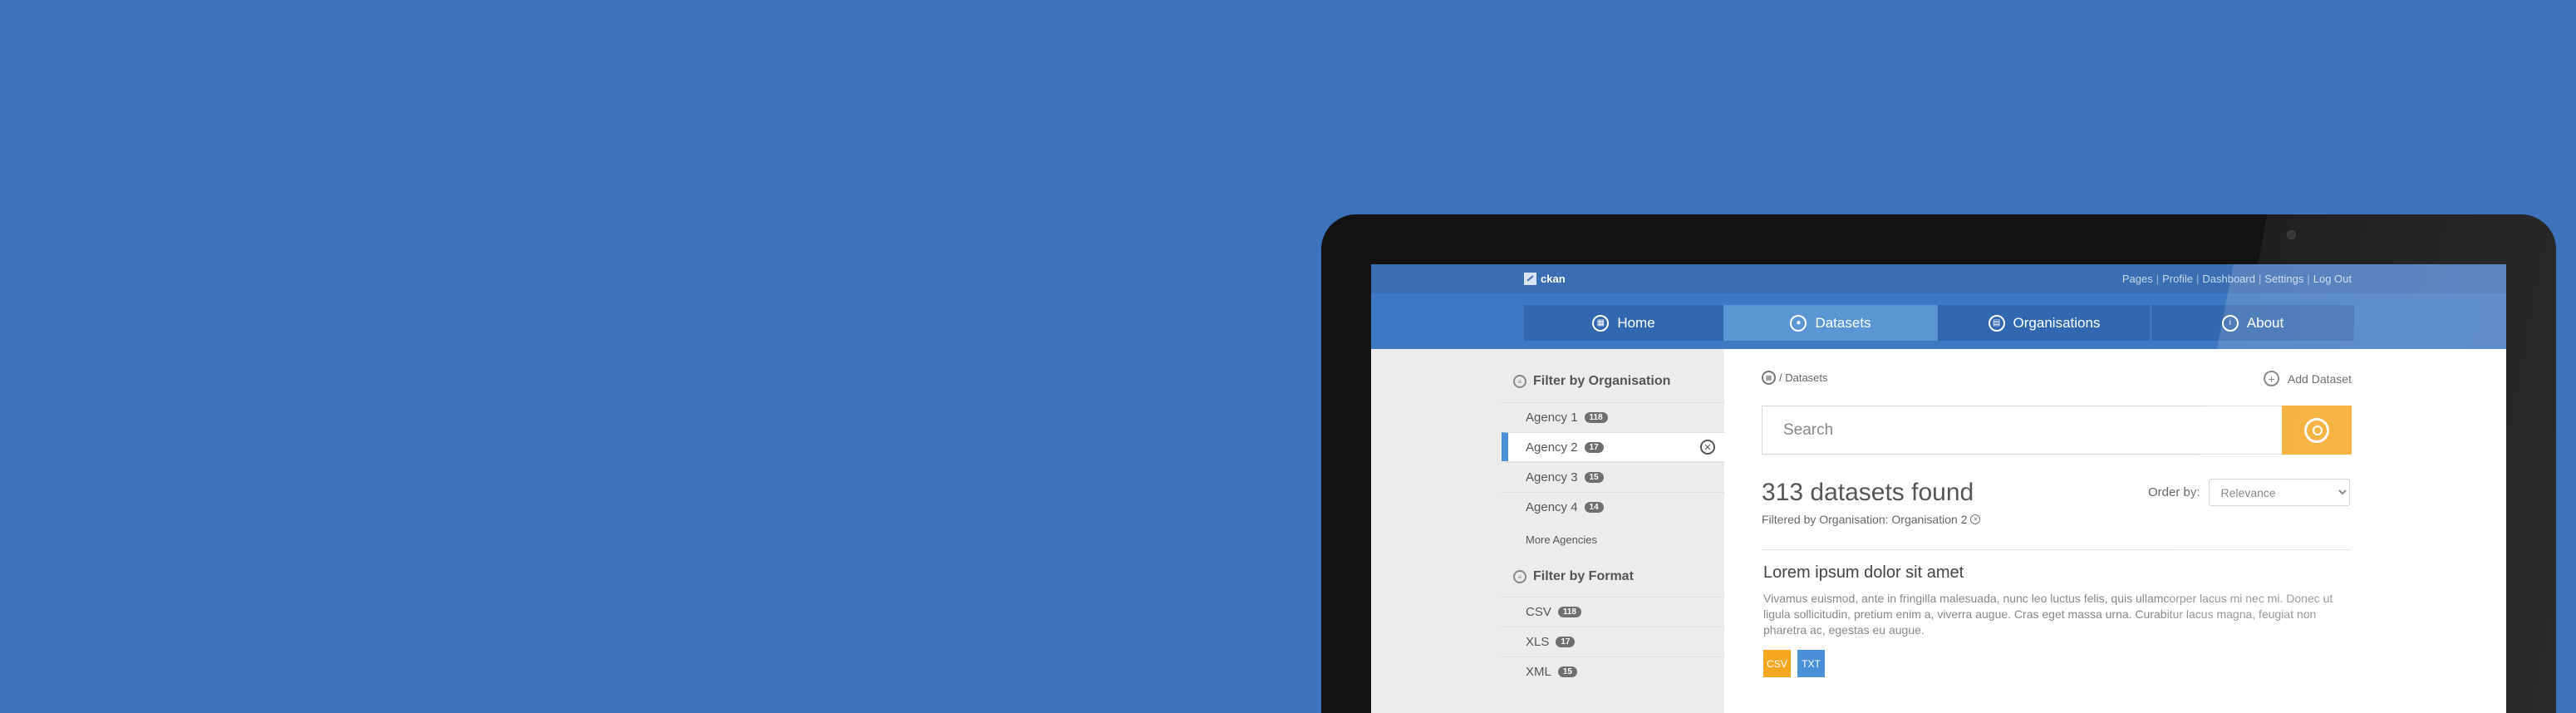 The image size is (2576, 713). I want to click on facet-label: Agency 4, so click(1552, 506).